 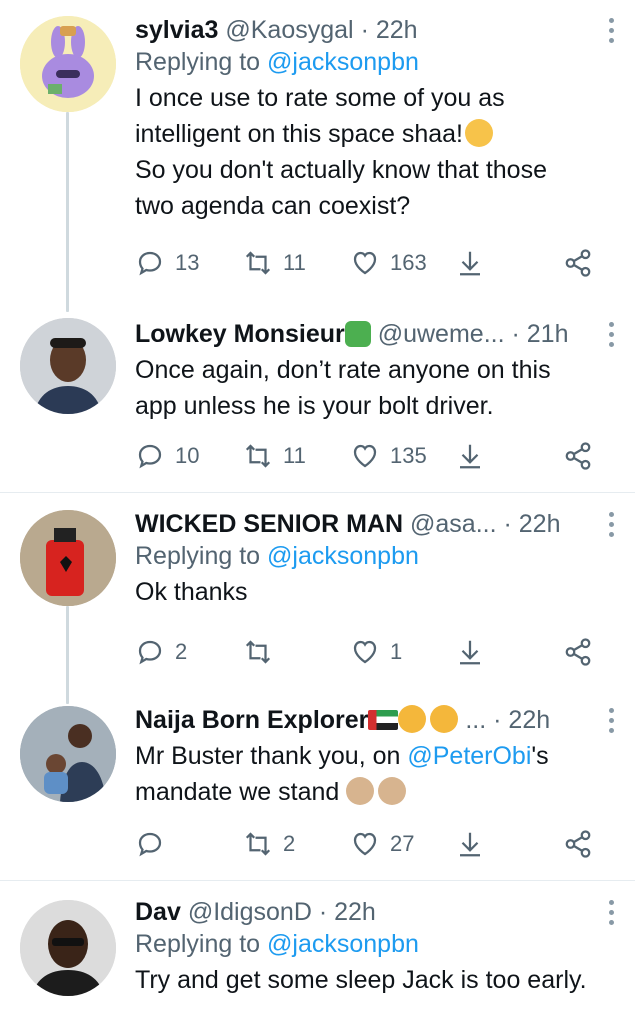 I want to click on author-name: WICKED SENIOR MAN, so click(x=269, y=524).